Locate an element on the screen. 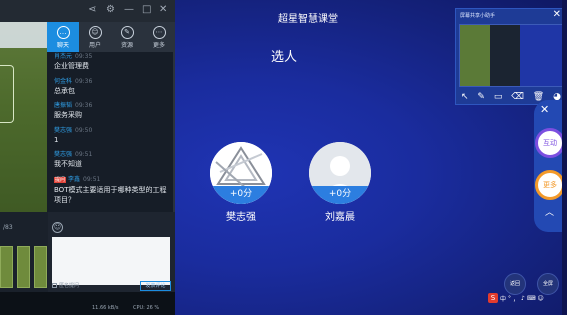 This screenshot has width=567, height=315. fullscreen-button: 全屏 is located at coordinates (548, 284).